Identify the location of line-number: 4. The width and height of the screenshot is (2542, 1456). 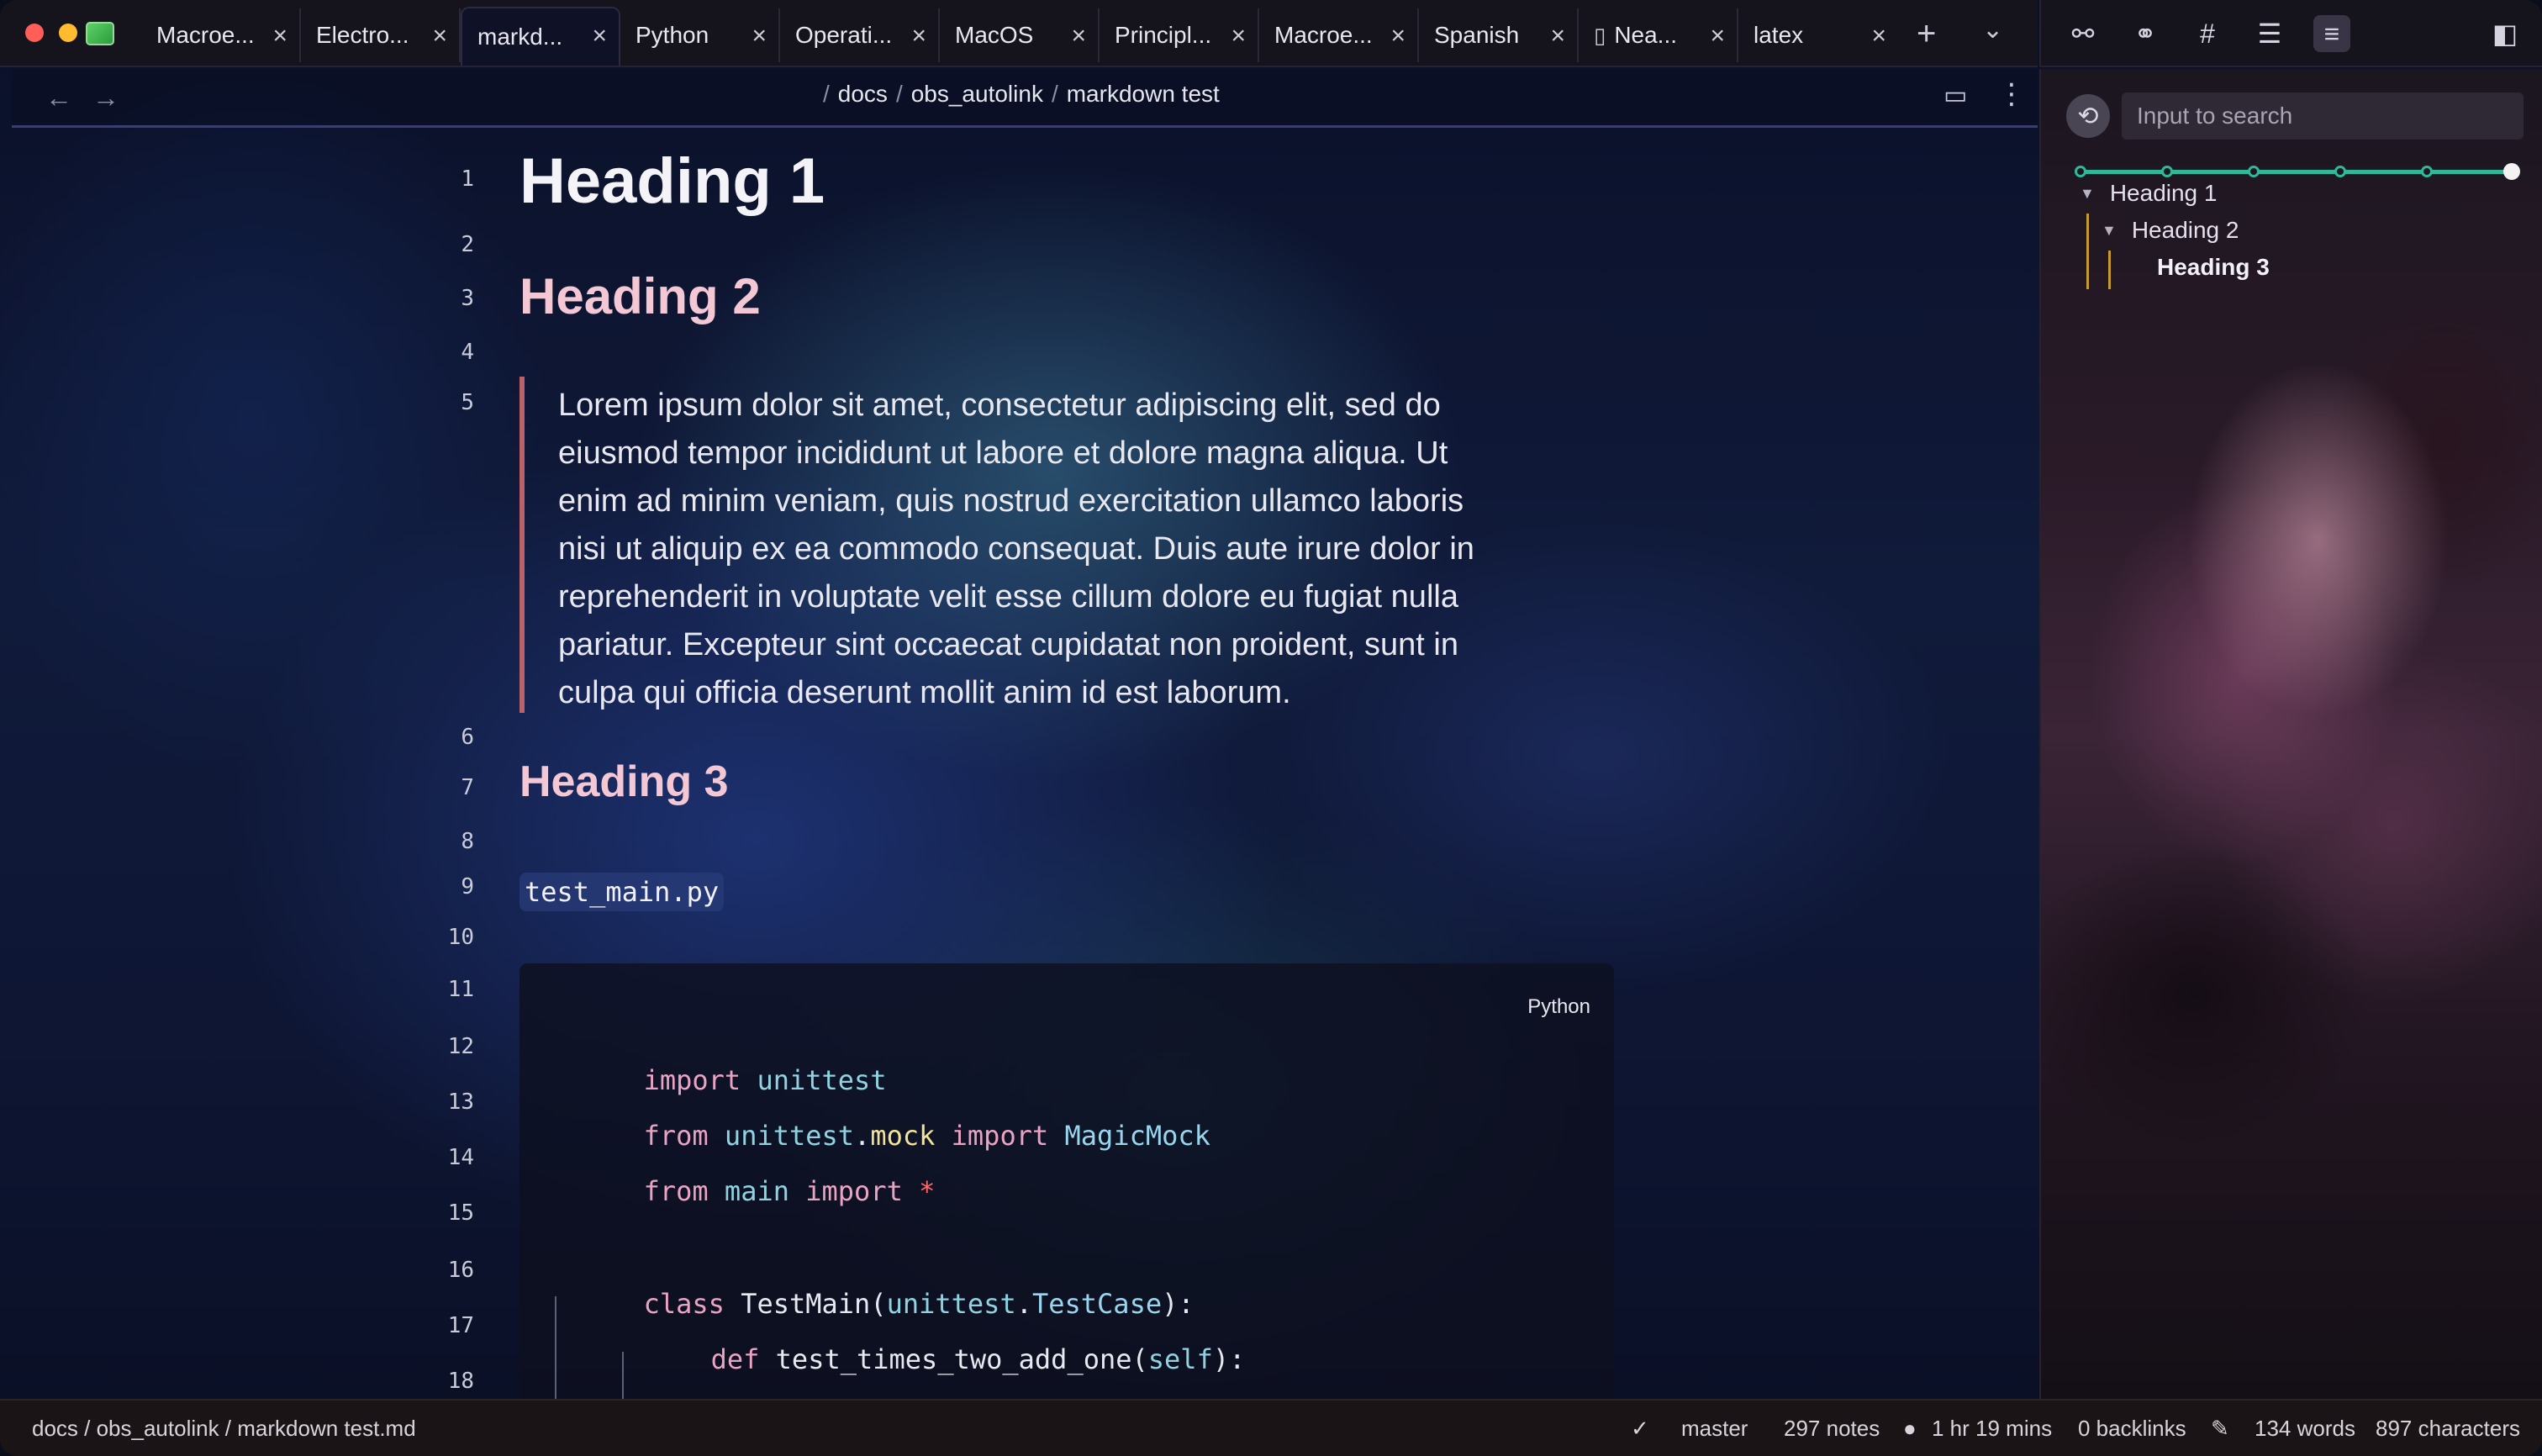
(467, 352).